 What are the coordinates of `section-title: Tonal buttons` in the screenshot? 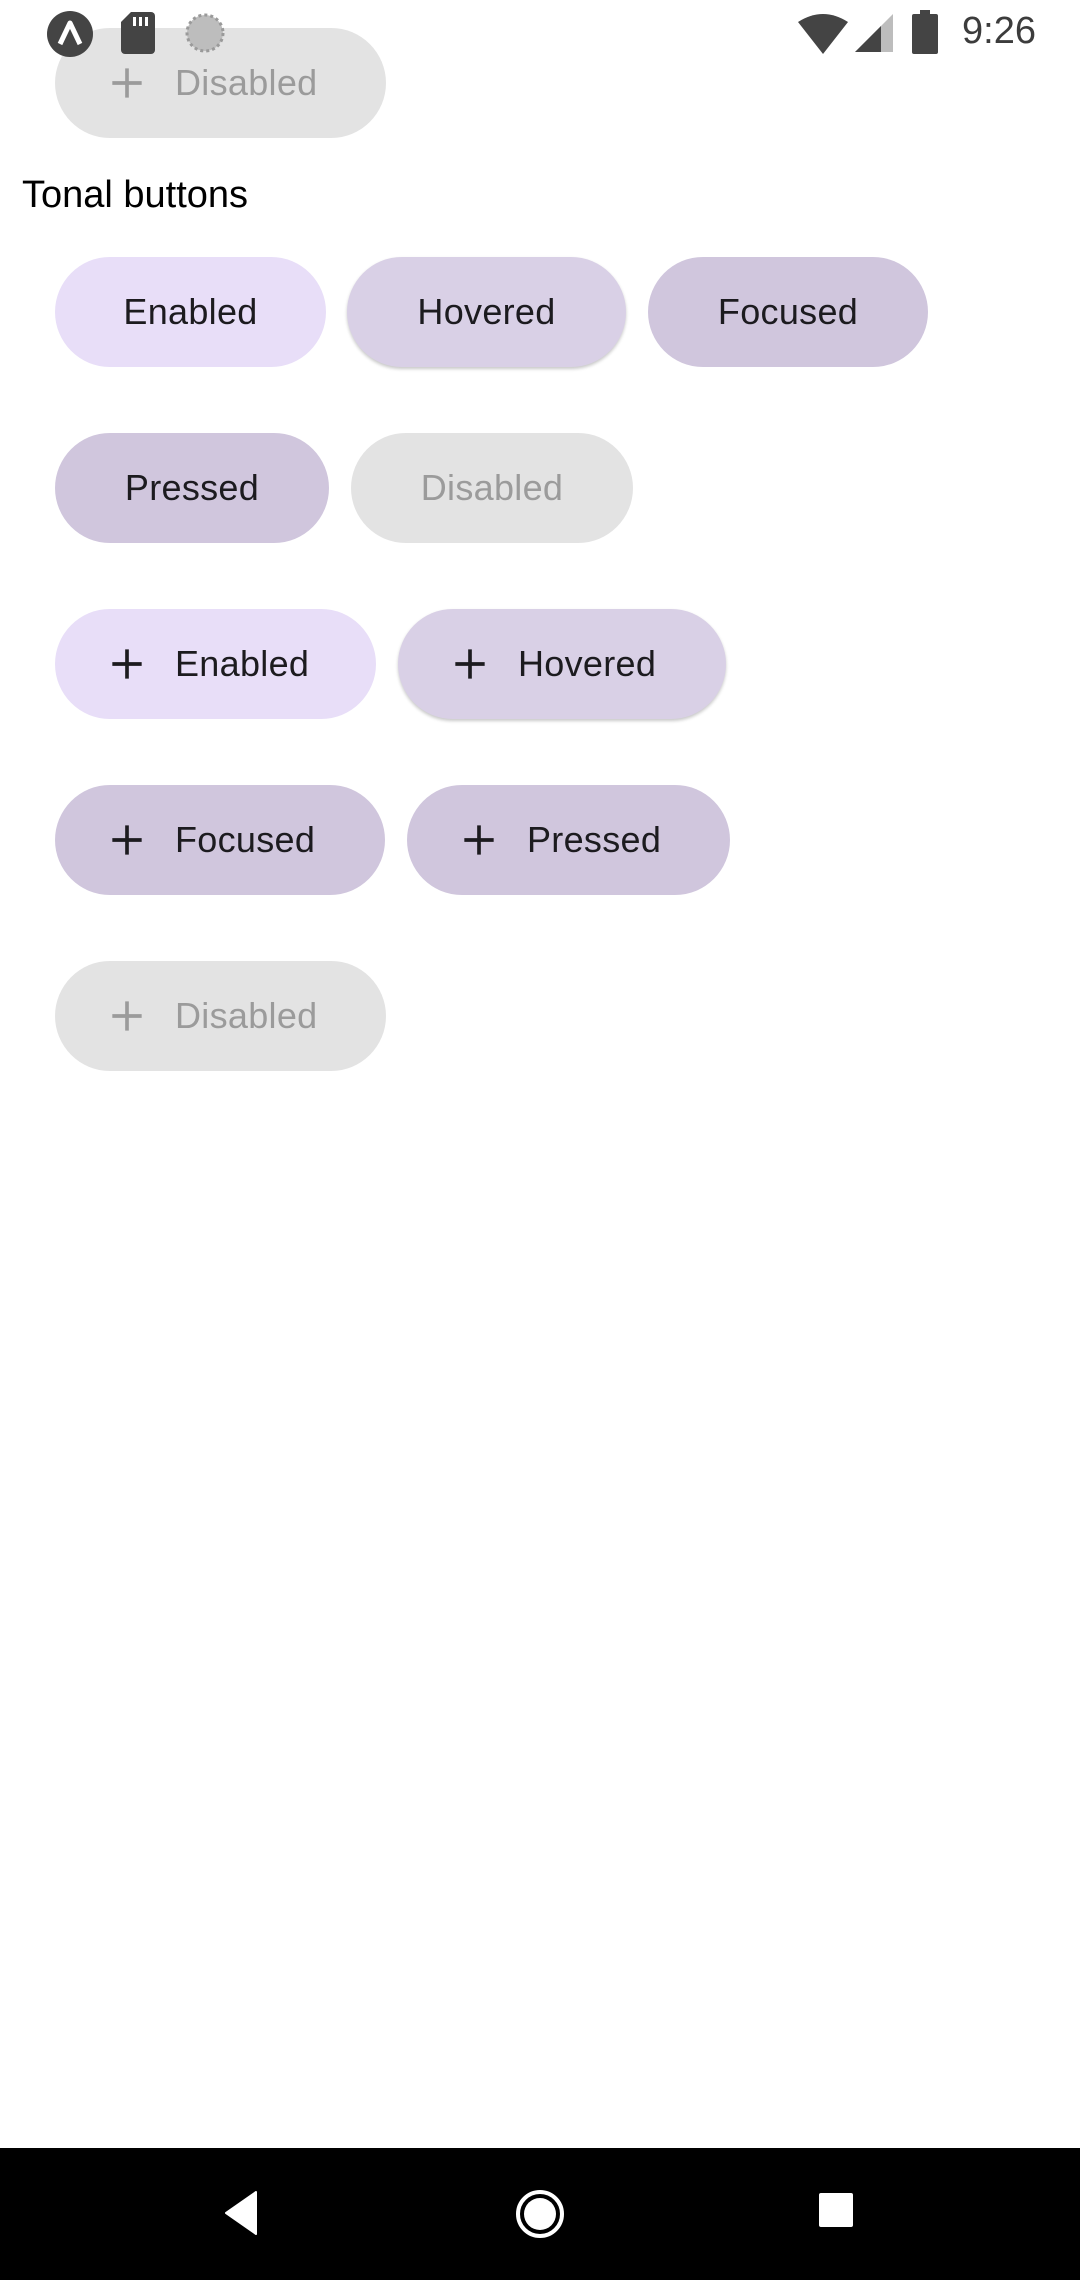 It's located at (135, 195).